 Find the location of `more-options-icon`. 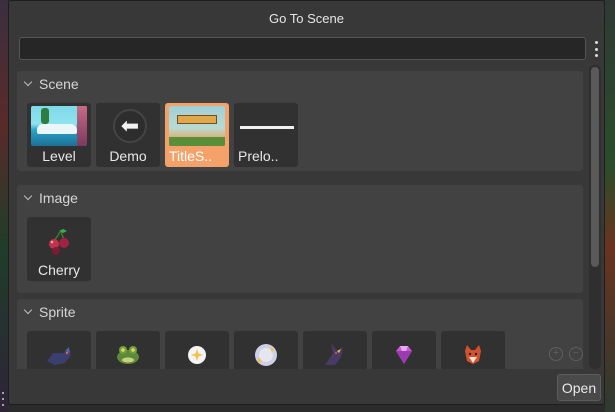

more-options-icon is located at coordinates (596, 49).